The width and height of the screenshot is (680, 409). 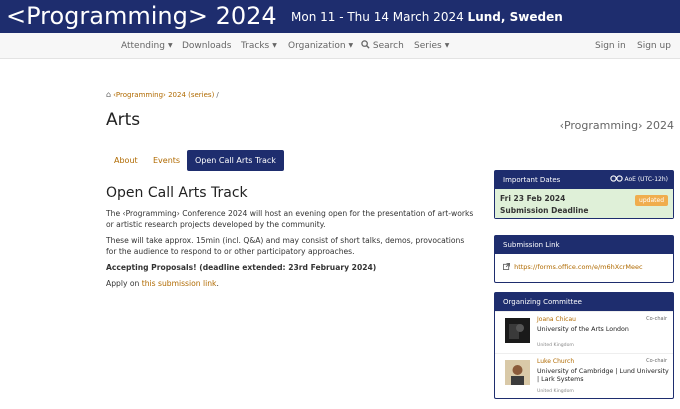 I want to click on conference-title: <Programming> 2024, so click(x=141, y=16).